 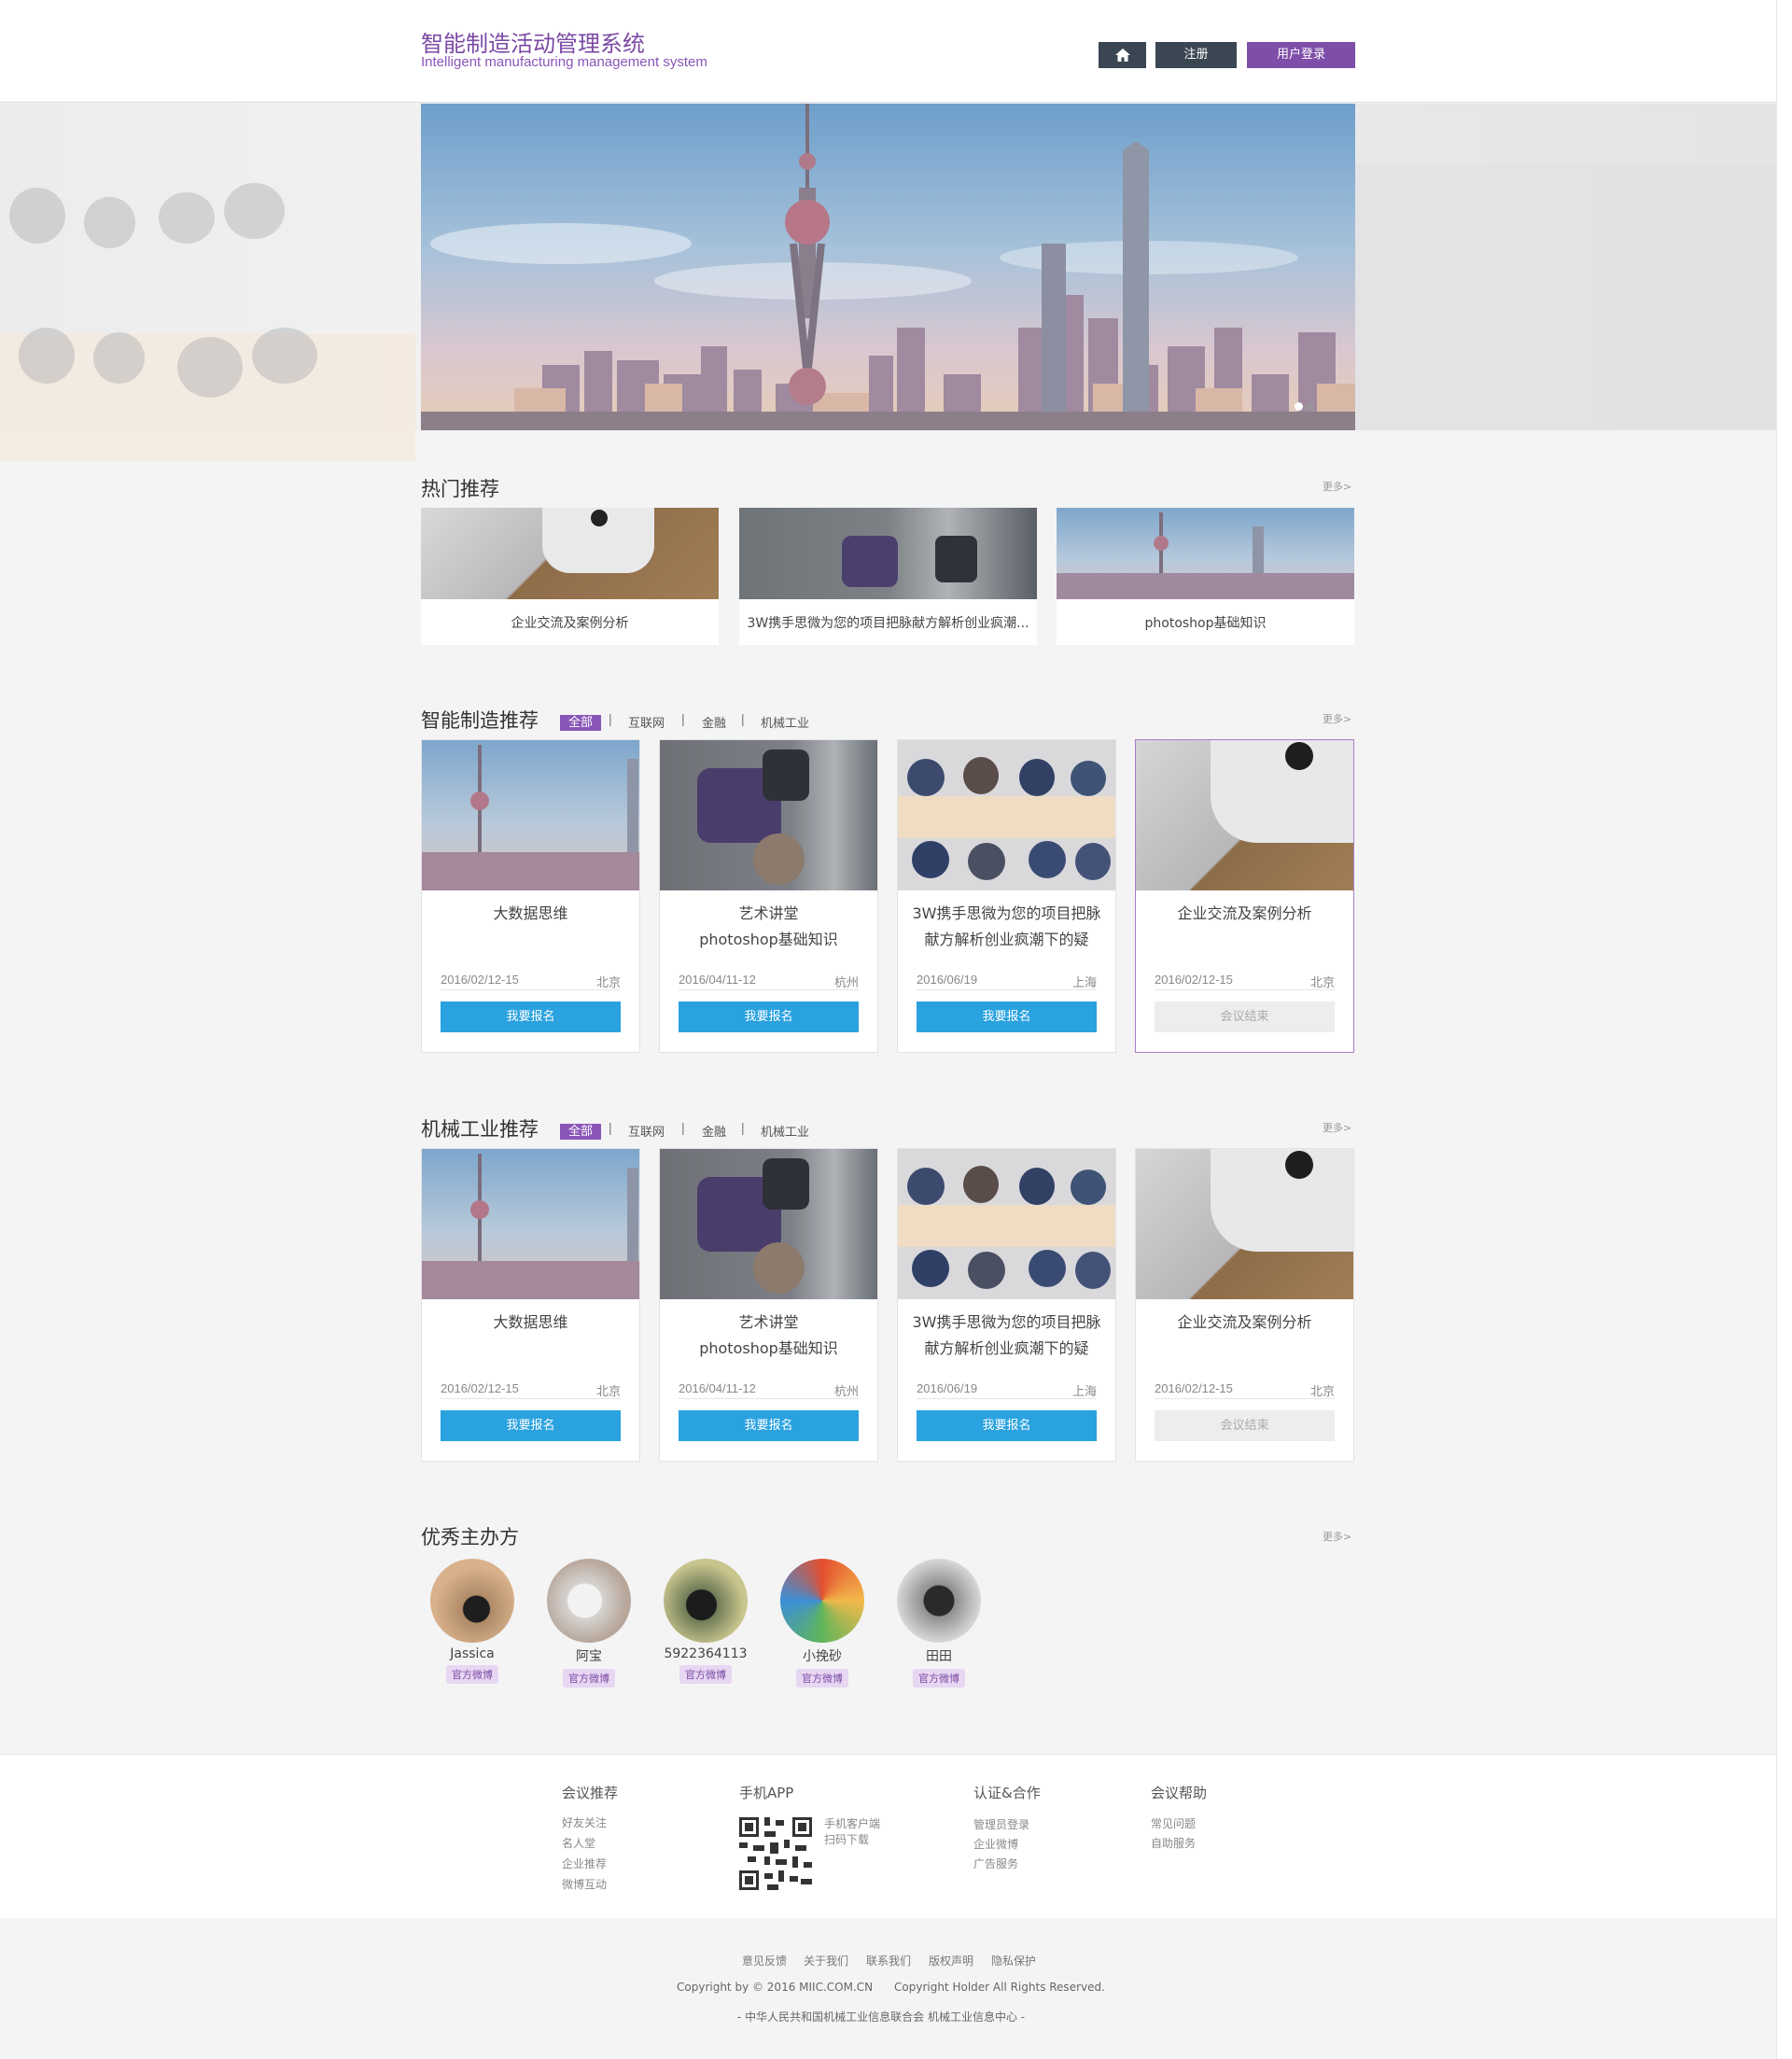 What do you see at coordinates (480, 1129) in the screenshot?
I see `section-title: 机械工业推荐` at bounding box center [480, 1129].